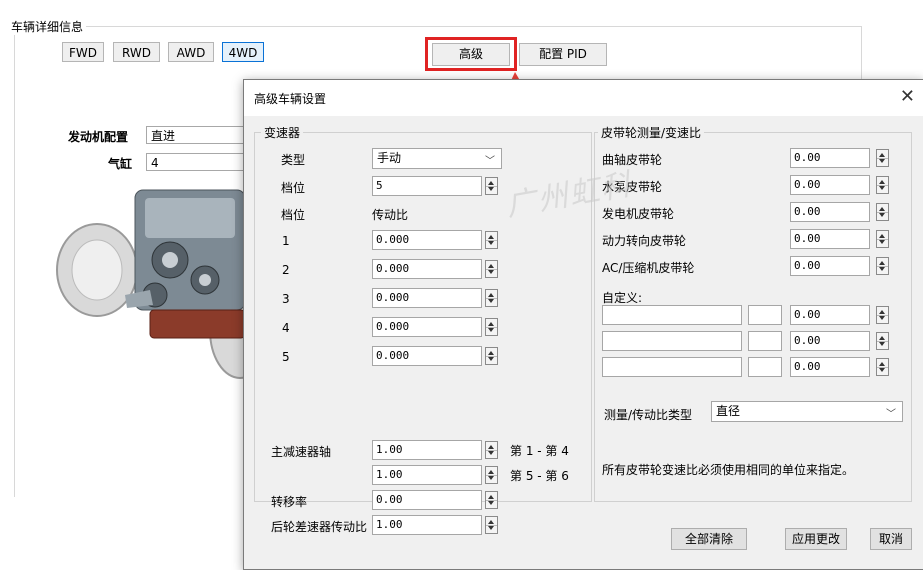 The width and height of the screenshot is (923, 570). Describe the element at coordinates (648, 268) in the screenshot. I see `belt-label: AC/压缩机皮带轮` at that location.